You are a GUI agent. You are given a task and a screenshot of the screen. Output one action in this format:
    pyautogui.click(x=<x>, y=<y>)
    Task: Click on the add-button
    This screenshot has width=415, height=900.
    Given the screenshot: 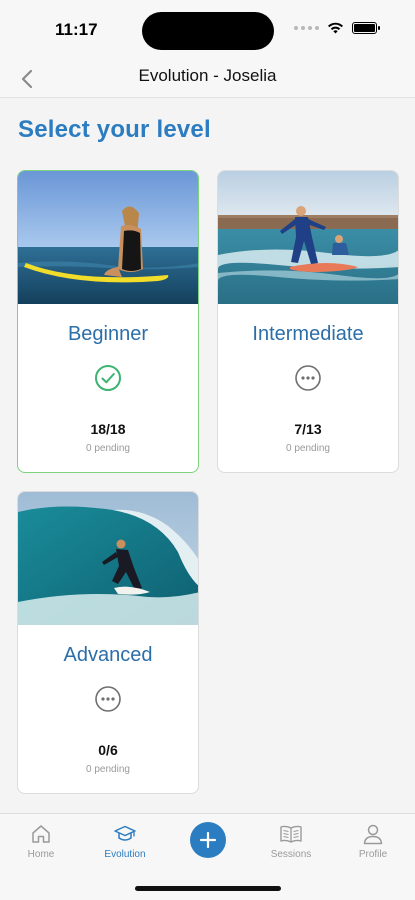 What is the action you would take?
    pyautogui.click(x=208, y=840)
    